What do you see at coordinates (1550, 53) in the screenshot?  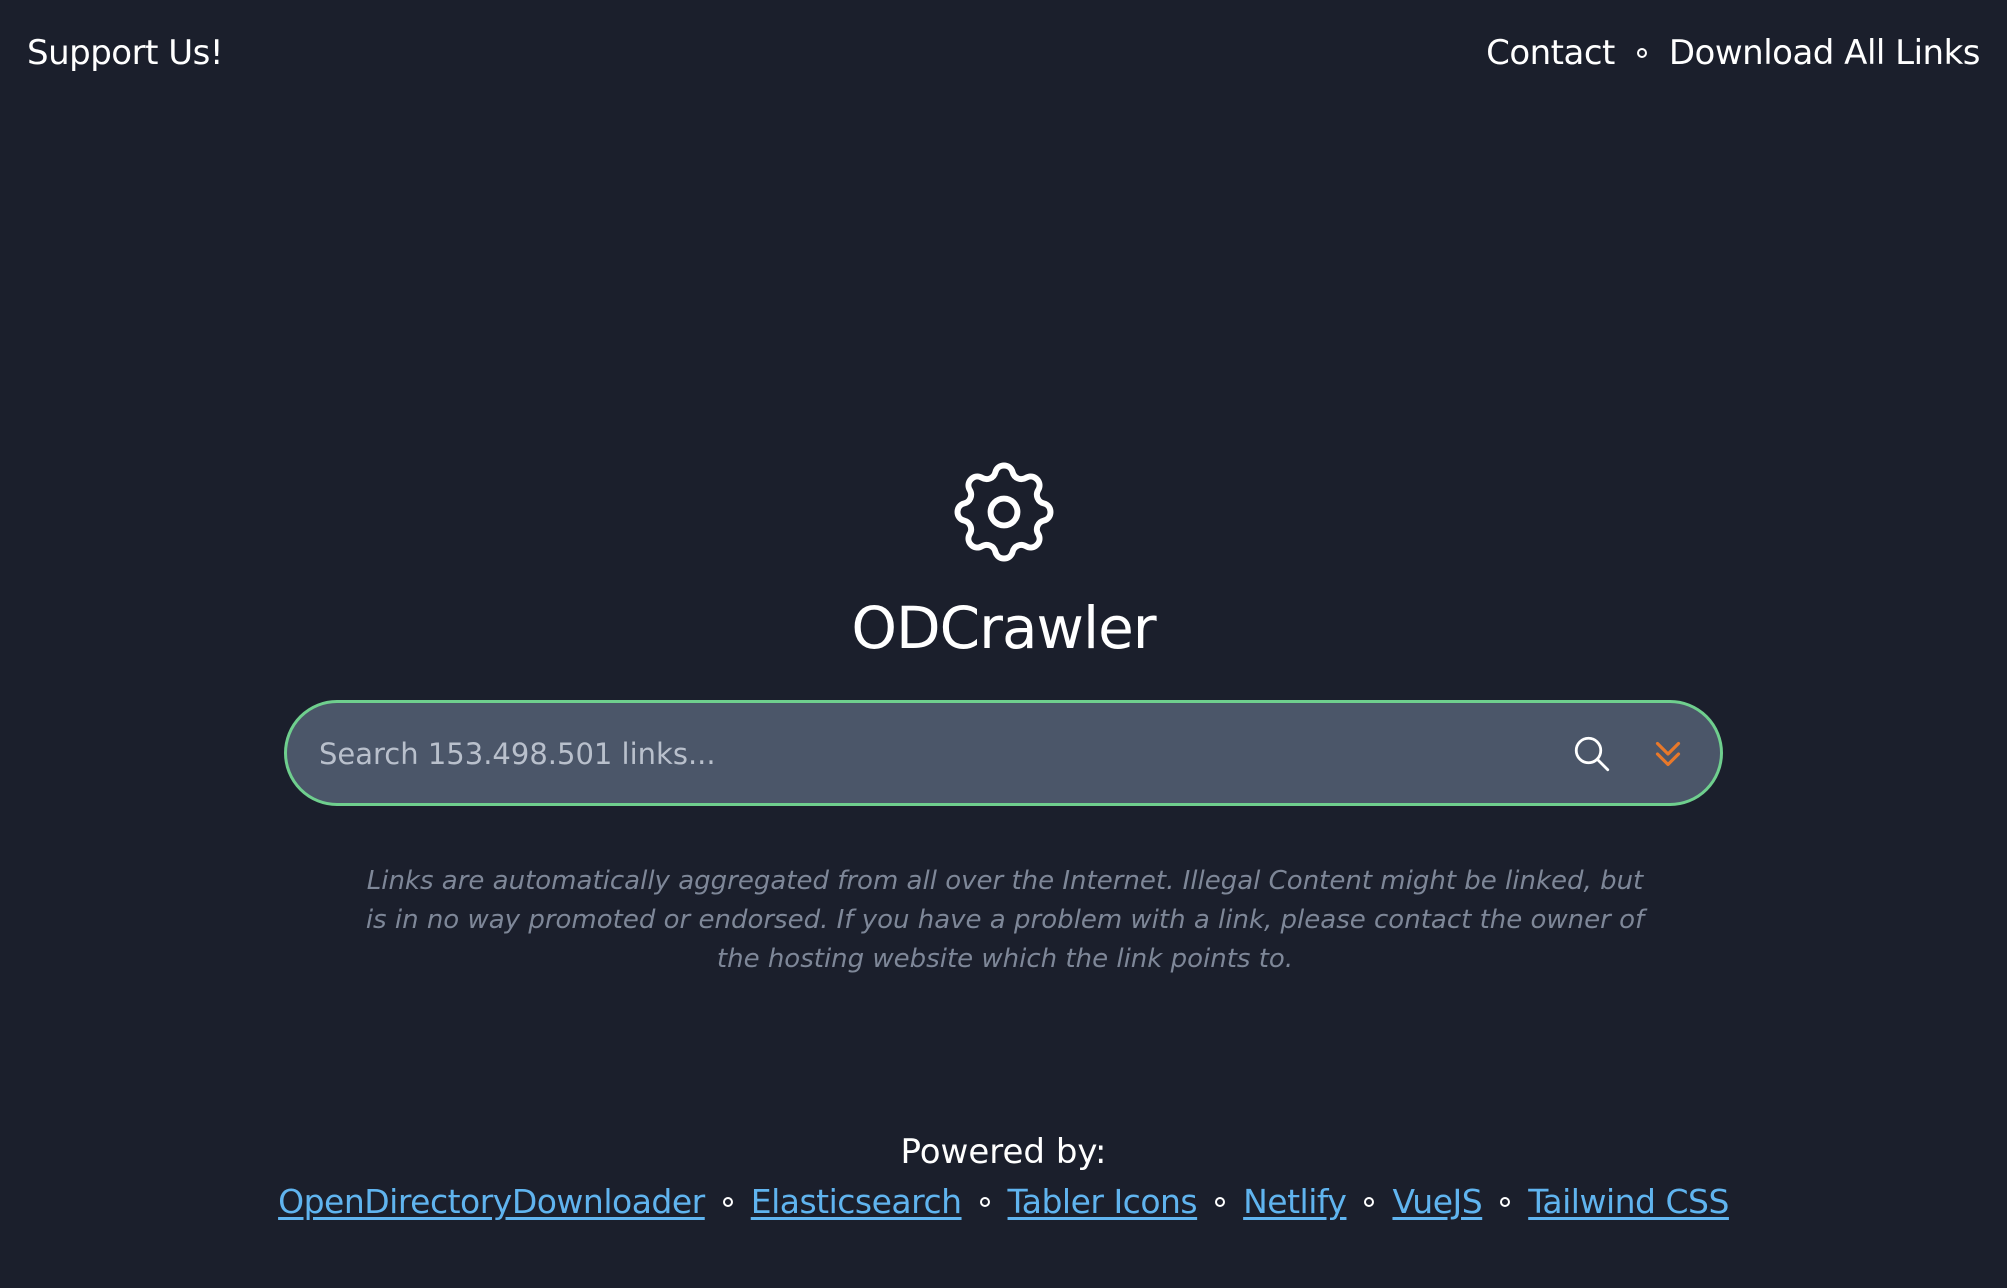 I see `contact-link: Contact` at bounding box center [1550, 53].